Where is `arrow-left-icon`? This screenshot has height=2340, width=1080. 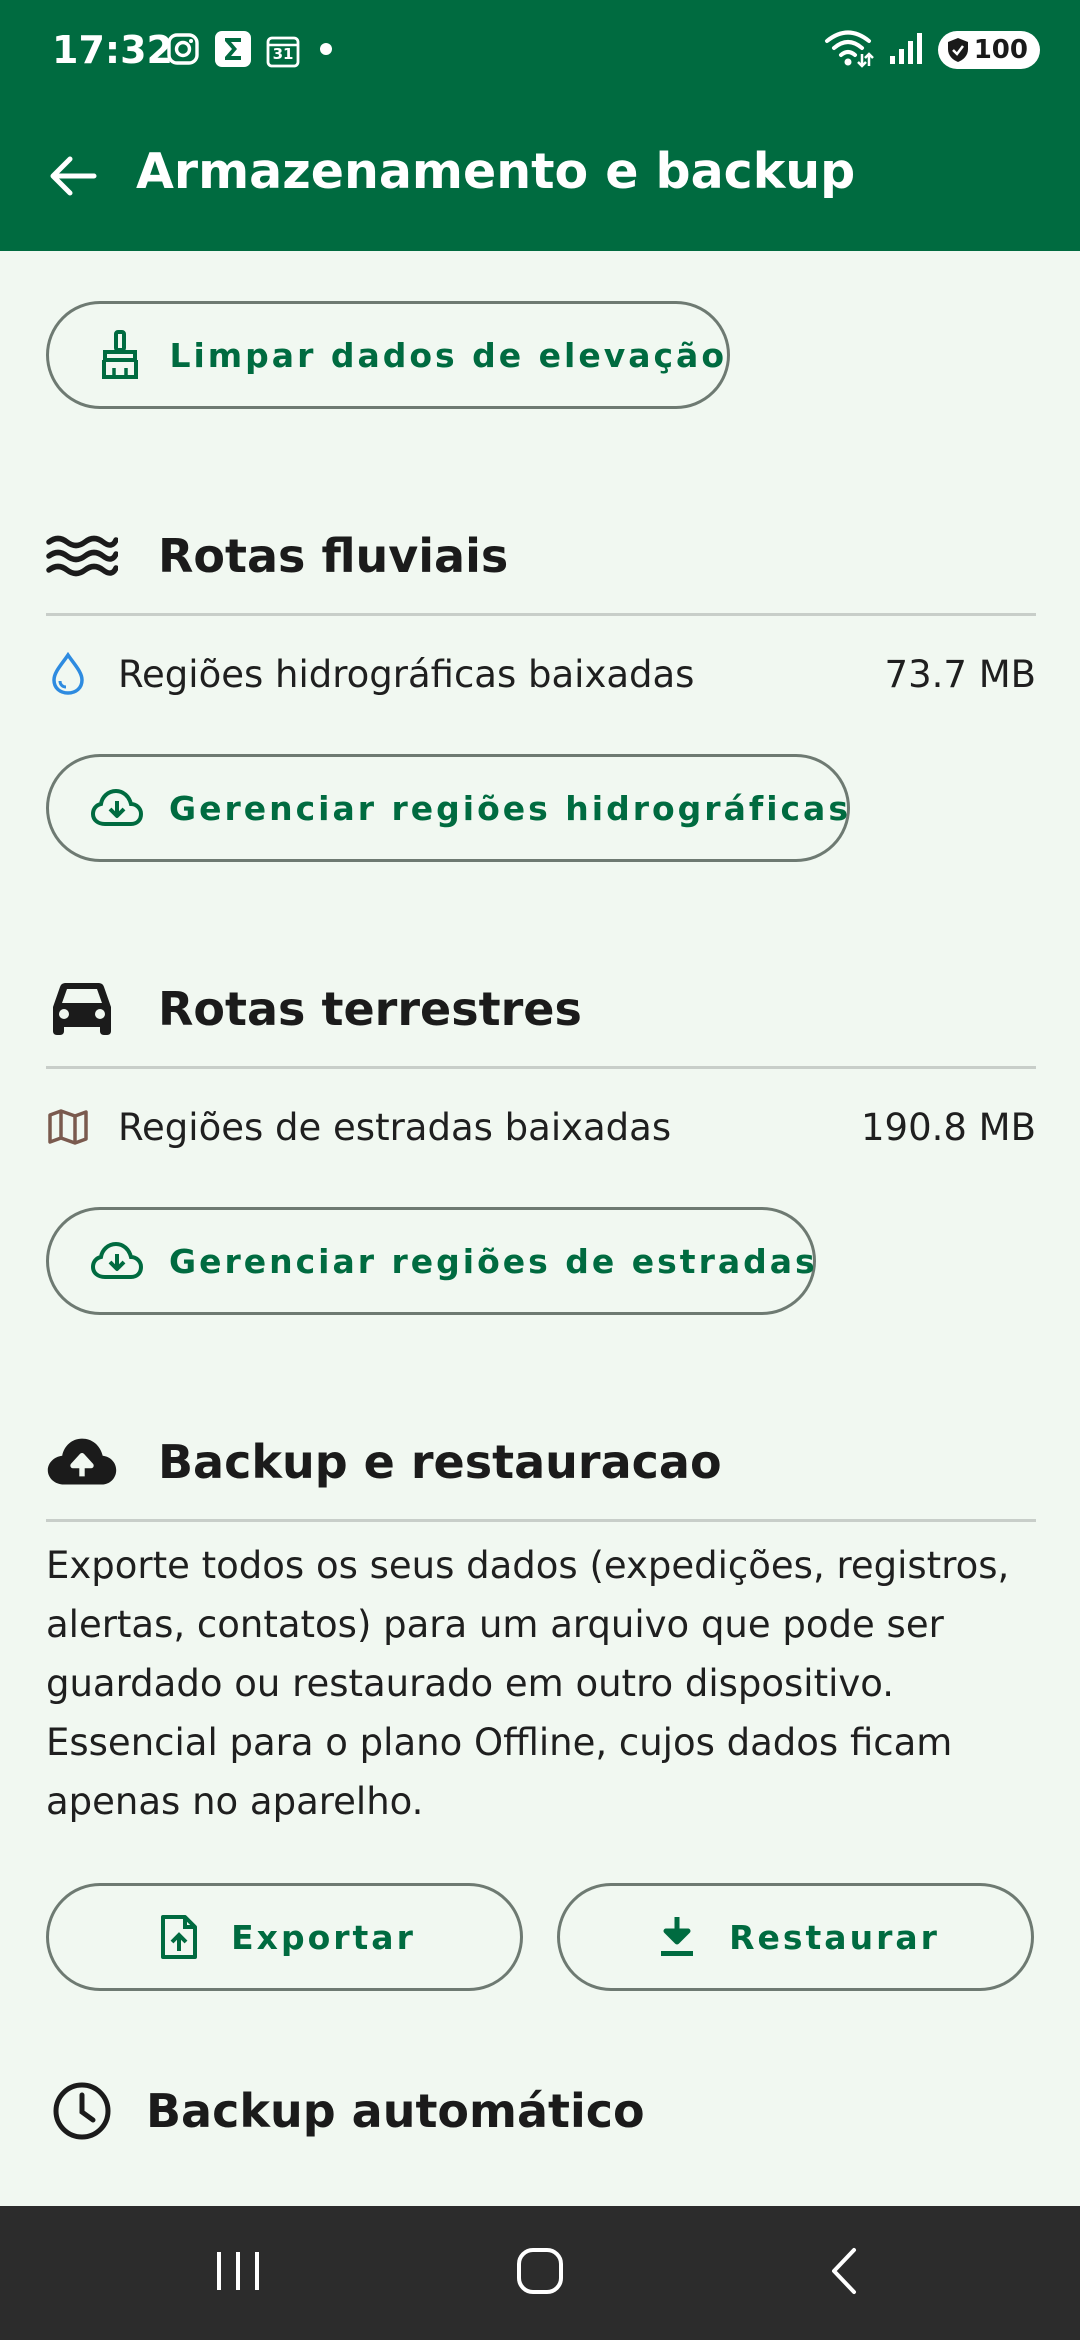 arrow-left-icon is located at coordinates (72, 178).